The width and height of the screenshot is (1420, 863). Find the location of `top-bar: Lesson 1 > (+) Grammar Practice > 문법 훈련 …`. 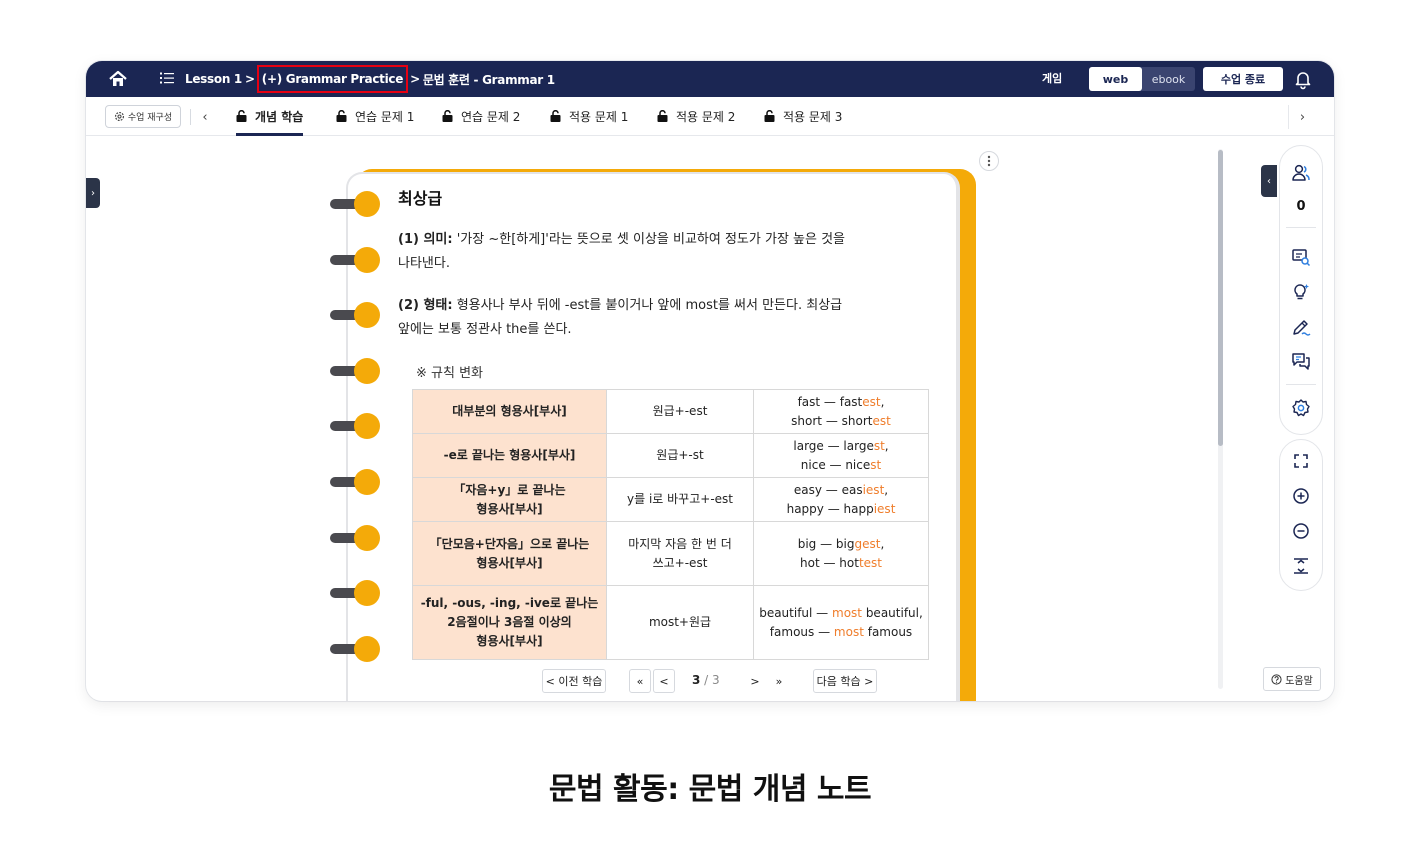

top-bar: Lesson 1 > (+) Grammar Practice > 문법 훈련 … is located at coordinates (710, 79).